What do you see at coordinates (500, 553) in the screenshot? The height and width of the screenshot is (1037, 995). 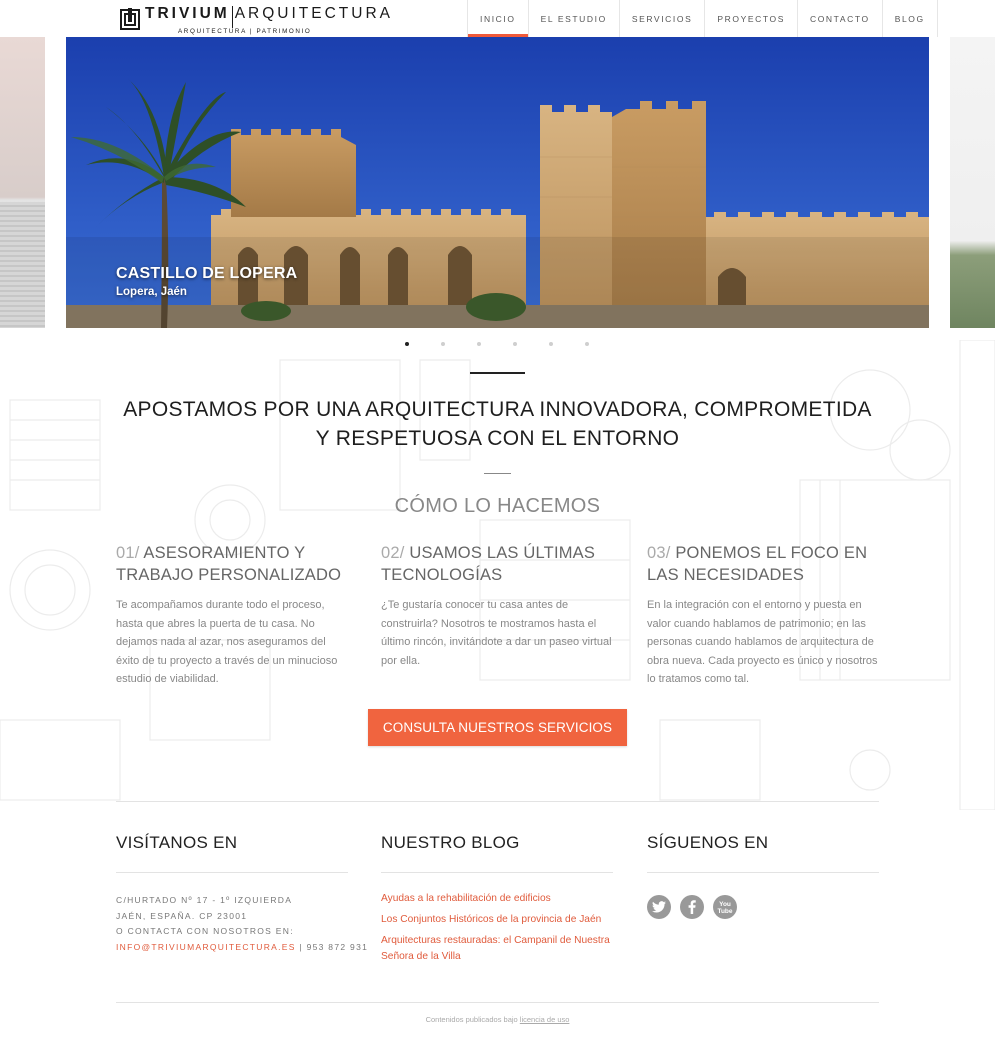 I see `feature-title-line-1: USAMOS LAS ÚLTIMAS` at bounding box center [500, 553].